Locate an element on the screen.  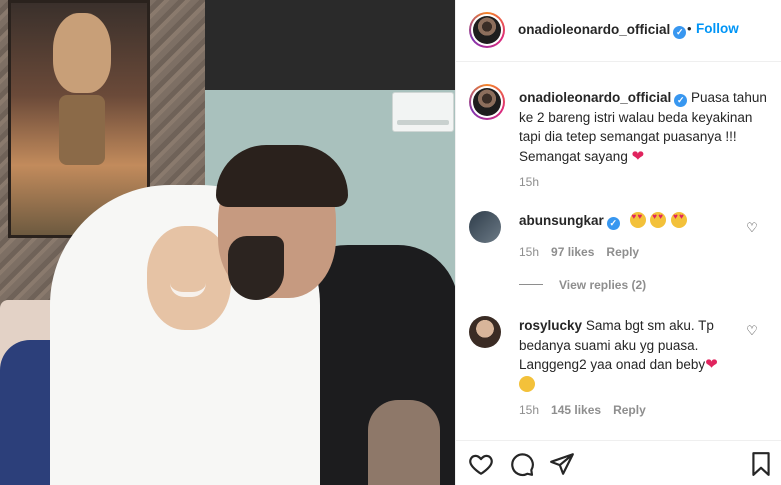
photo-air-conditioner is located at coordinates (423, 112).